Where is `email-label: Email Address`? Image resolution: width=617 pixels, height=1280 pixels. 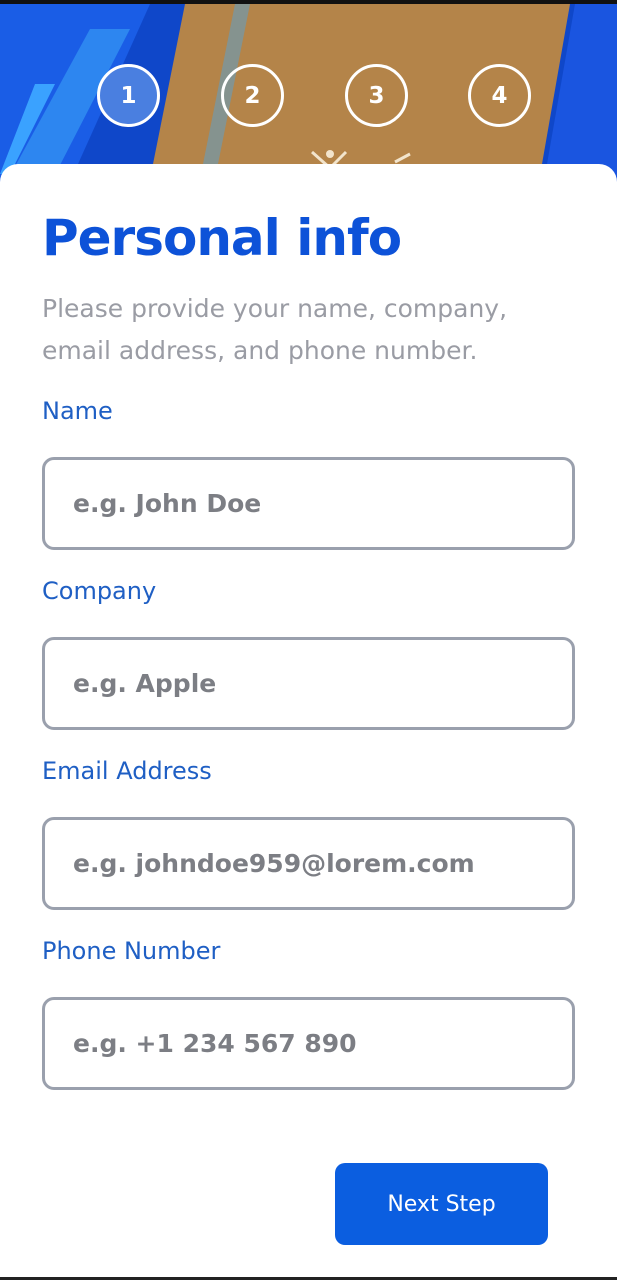
email-label: Email Address is located at coordinates (127, 771).